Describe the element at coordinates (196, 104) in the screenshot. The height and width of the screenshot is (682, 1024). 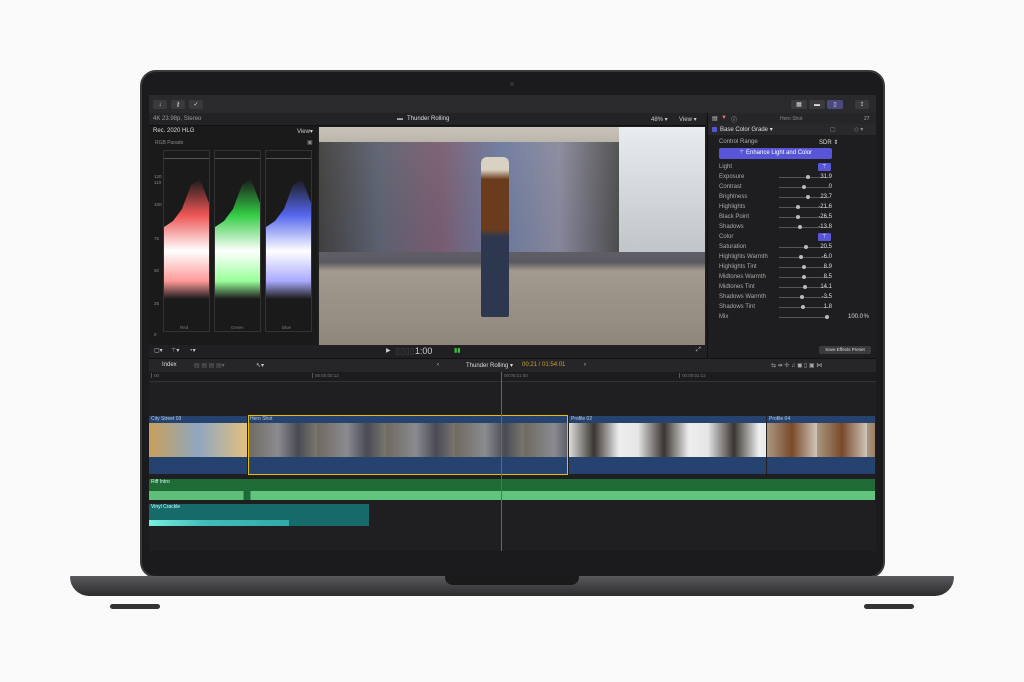
I see `check-icon: ✓` at that location.